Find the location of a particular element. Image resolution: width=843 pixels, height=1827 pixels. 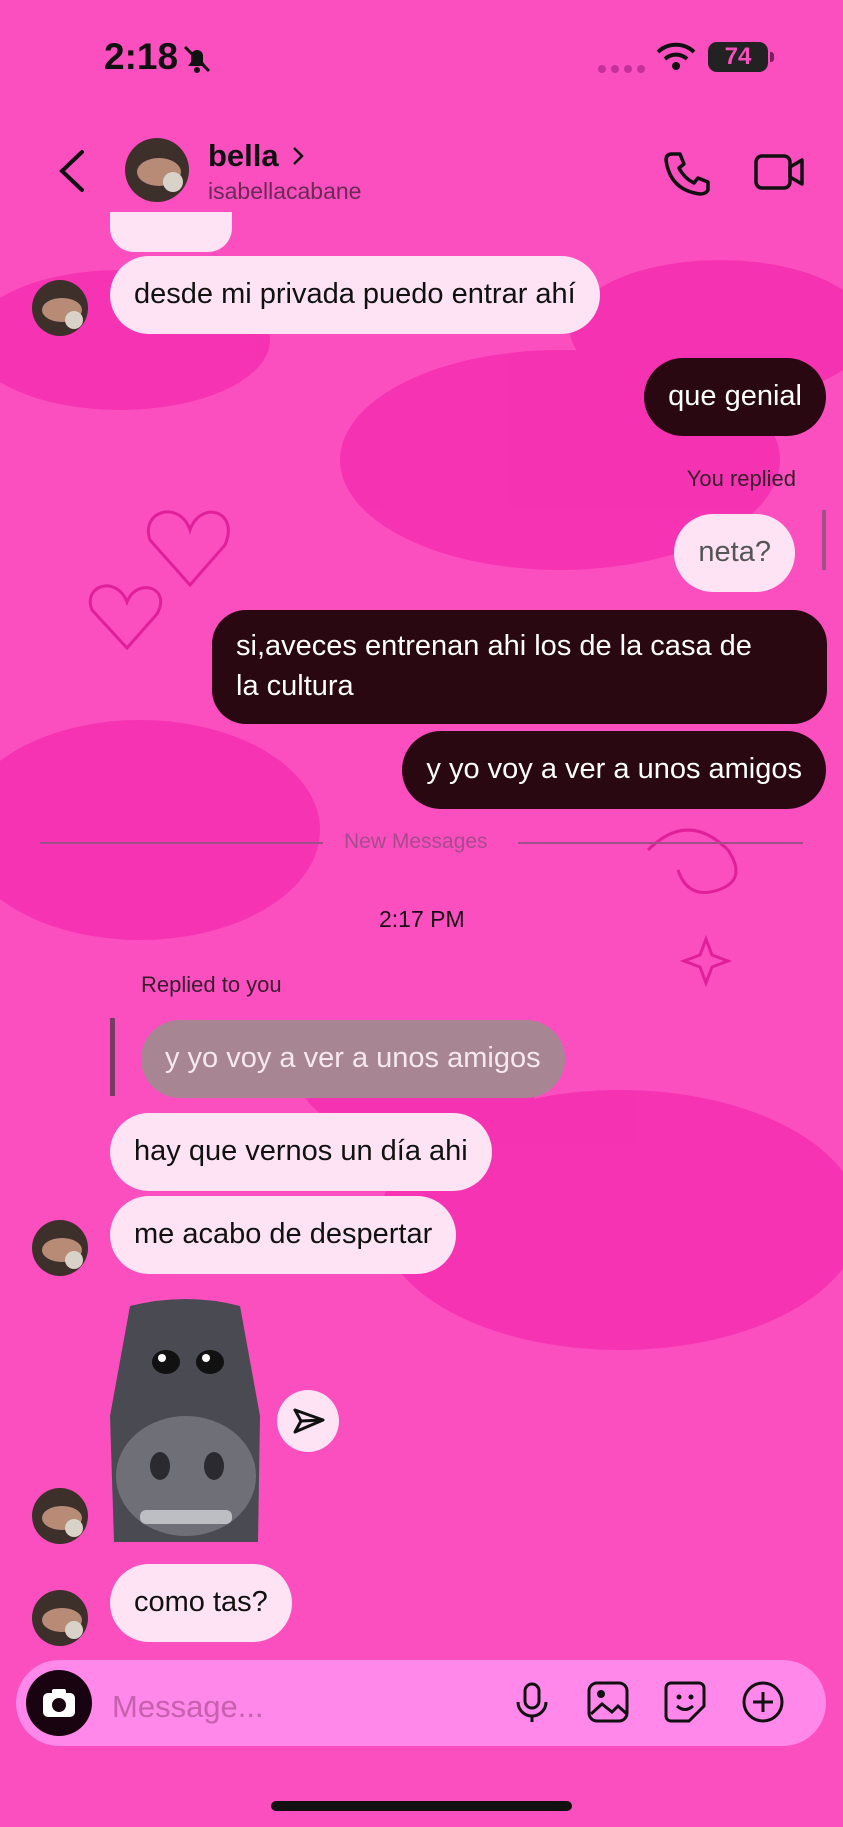

message-input is located at coordinates (302, 1707).